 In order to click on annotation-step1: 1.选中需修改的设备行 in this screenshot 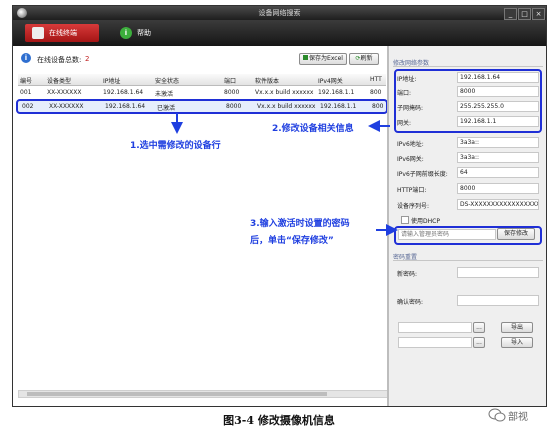, I will do `click(175, 146)`.